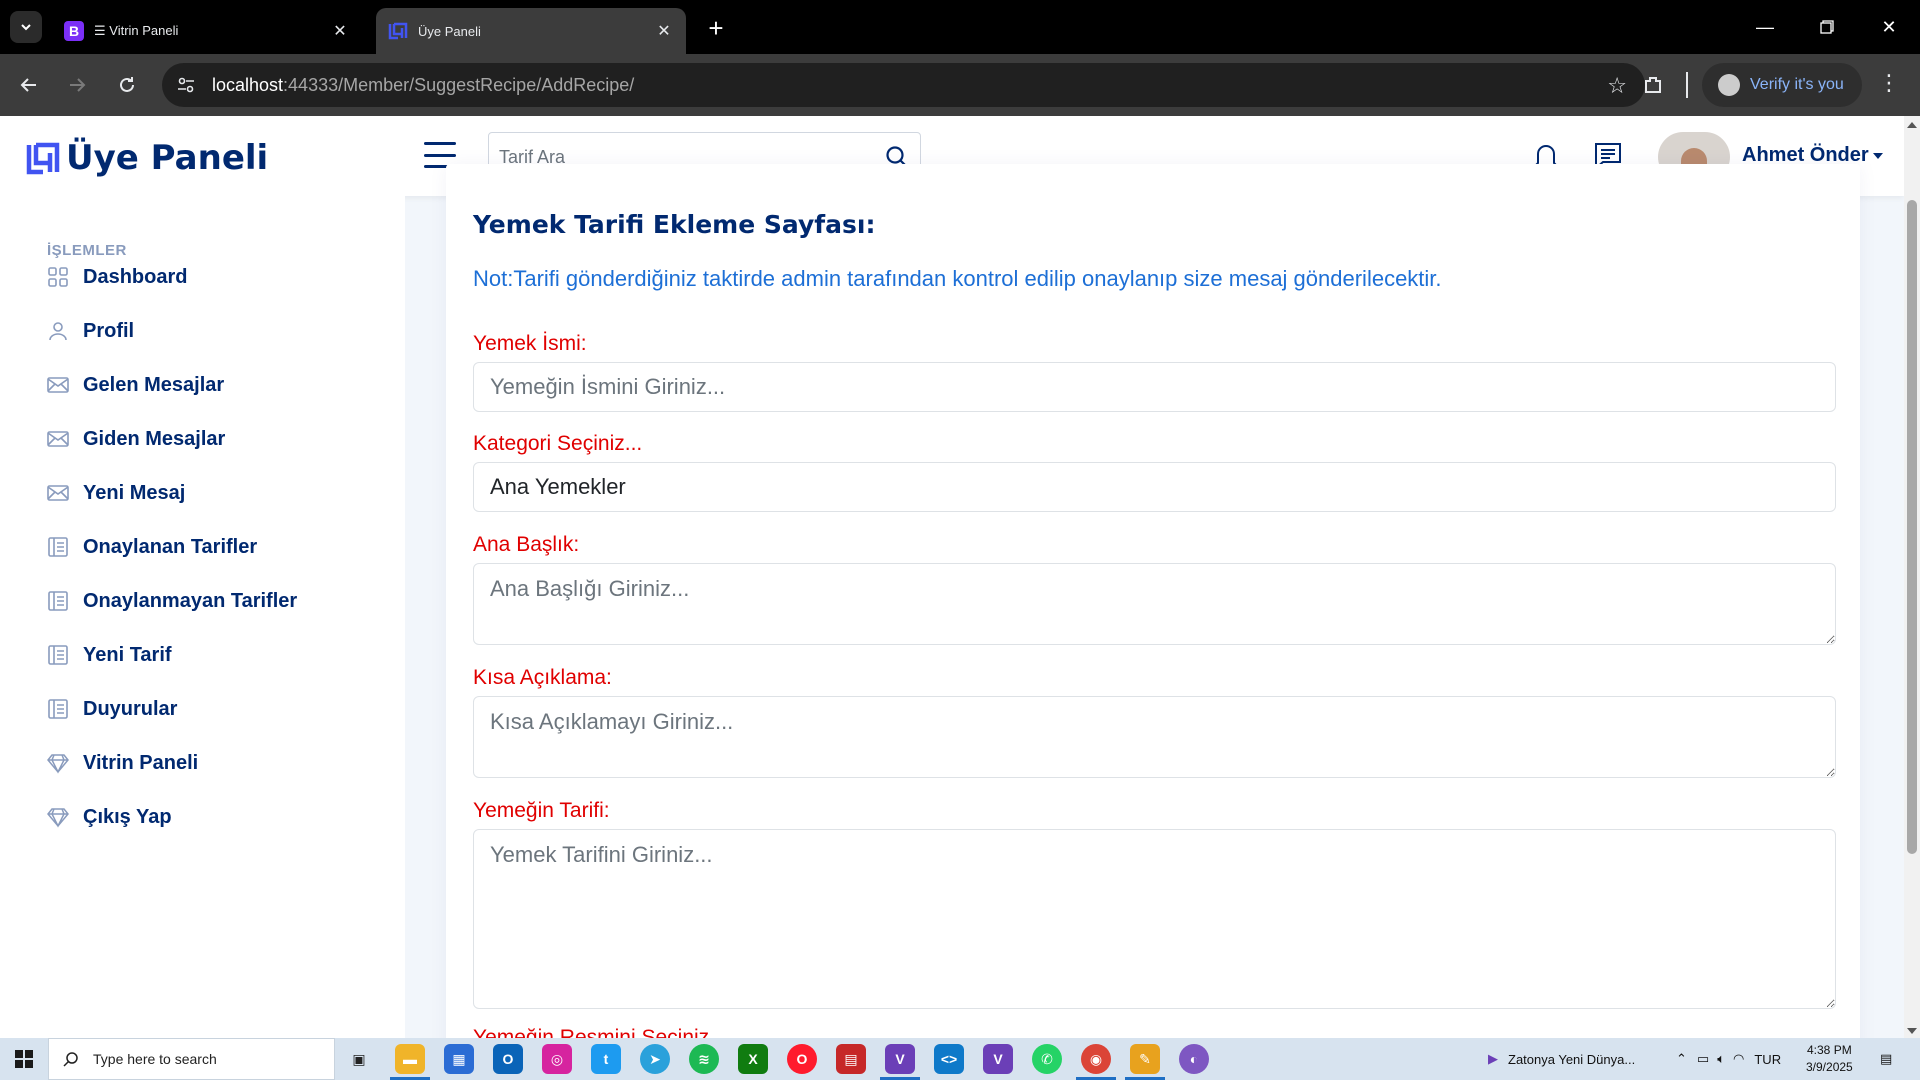 The image size is (1920, 1080). I want to click on search-icon, so click(70, 1059).